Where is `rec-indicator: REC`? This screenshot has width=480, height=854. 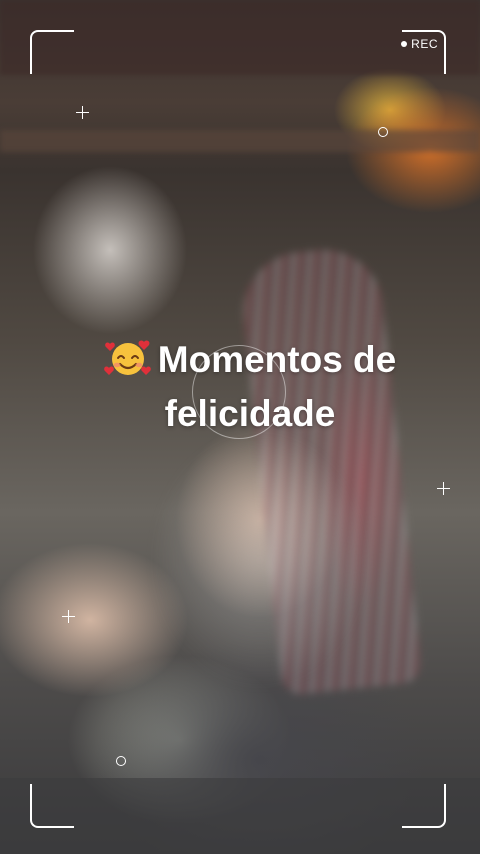 rec-indicator: REC is located at coordinates (419, 44).